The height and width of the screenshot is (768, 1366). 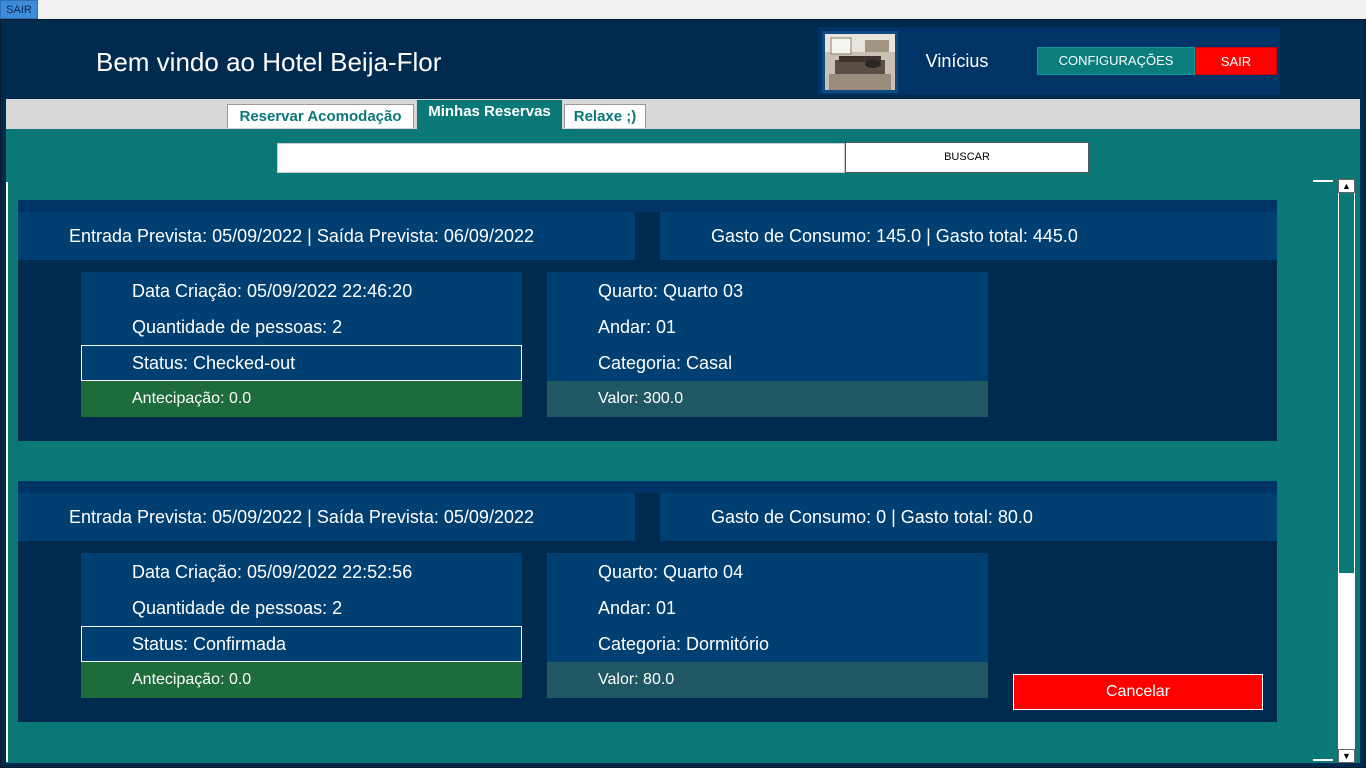 I want to click on status-badge: Status: Confirmada, so click(x=301, y=644).